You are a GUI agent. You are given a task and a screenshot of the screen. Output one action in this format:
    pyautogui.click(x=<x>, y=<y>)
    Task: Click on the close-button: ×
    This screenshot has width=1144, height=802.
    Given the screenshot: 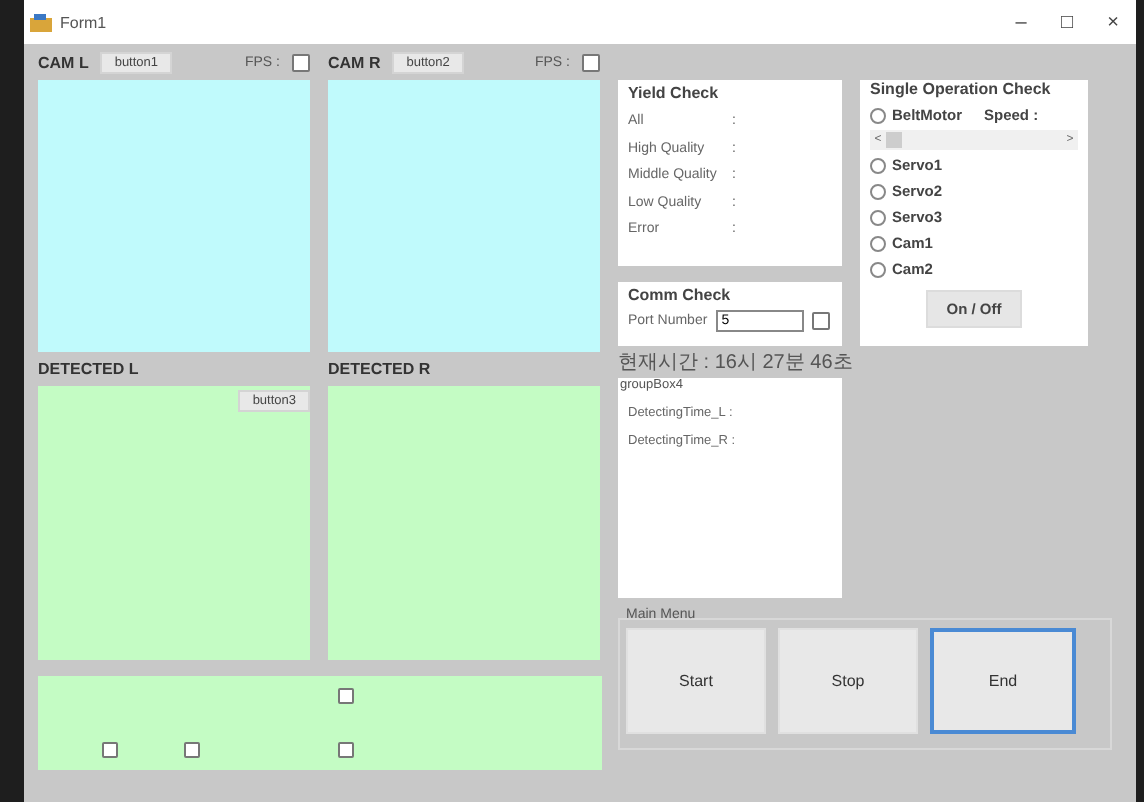 What is the action you would take?
    pyautogui.click(x=1113, y=22)
    